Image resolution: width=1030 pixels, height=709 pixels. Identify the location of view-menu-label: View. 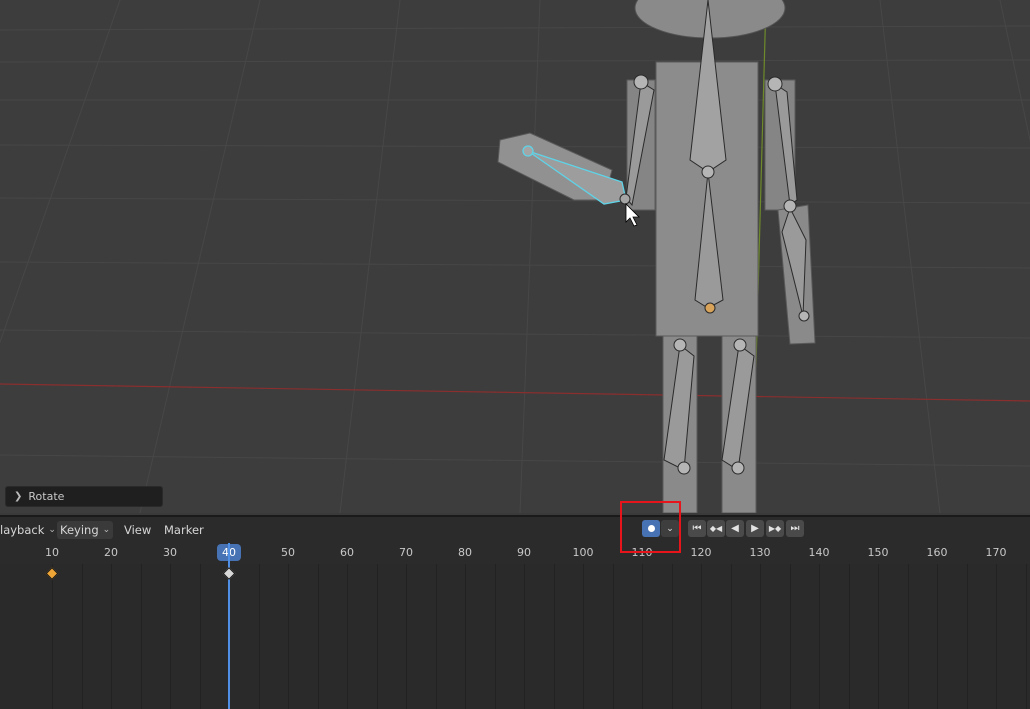
(138, 530).